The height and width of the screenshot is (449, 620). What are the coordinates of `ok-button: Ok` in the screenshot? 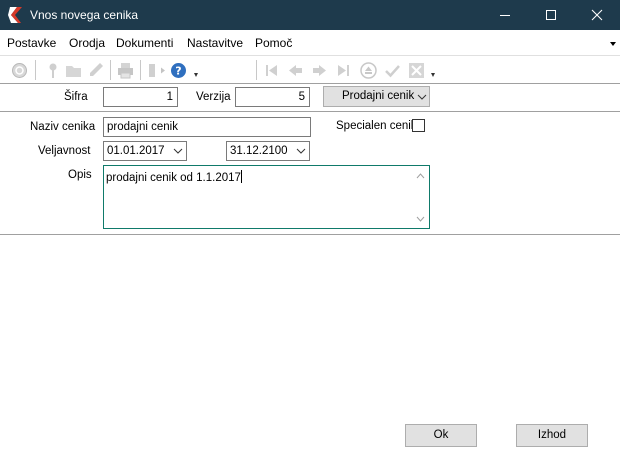 It's located at (441, 435).